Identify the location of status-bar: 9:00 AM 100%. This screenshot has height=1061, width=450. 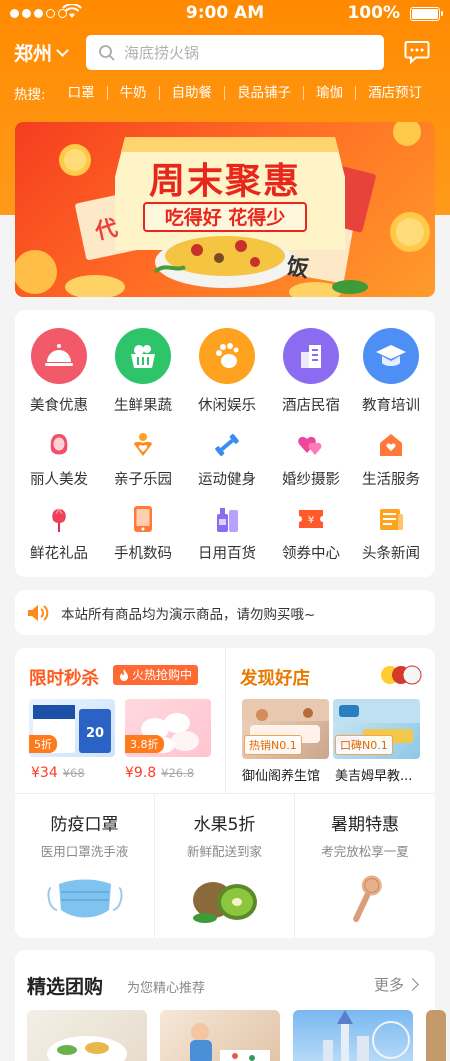
(225, 14).